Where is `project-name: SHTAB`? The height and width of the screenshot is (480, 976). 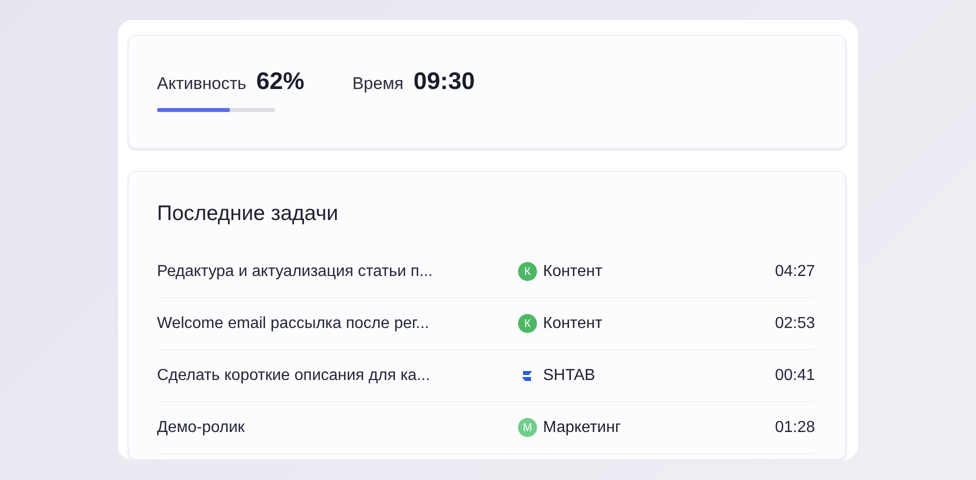
project-name: SHTAB is located at coordinates (569, 375).